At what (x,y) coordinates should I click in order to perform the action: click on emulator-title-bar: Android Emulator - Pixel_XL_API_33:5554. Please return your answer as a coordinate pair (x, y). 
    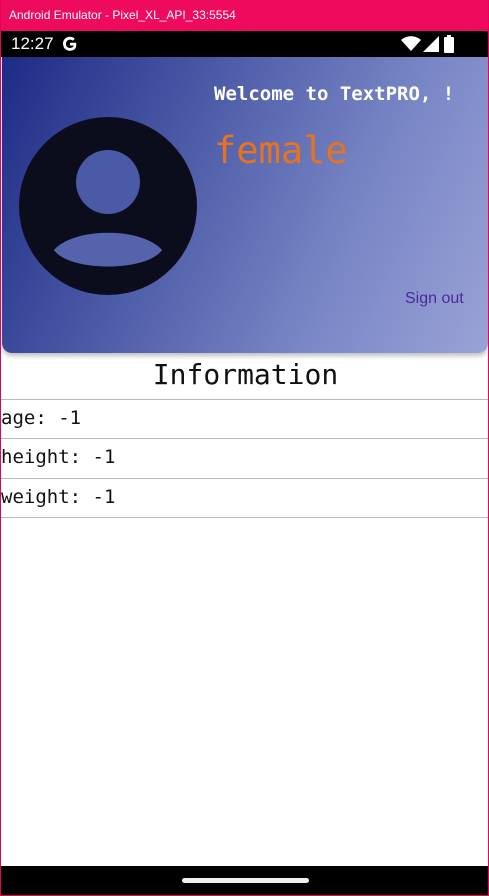
    Looking at the image, I should click on (244, 15).